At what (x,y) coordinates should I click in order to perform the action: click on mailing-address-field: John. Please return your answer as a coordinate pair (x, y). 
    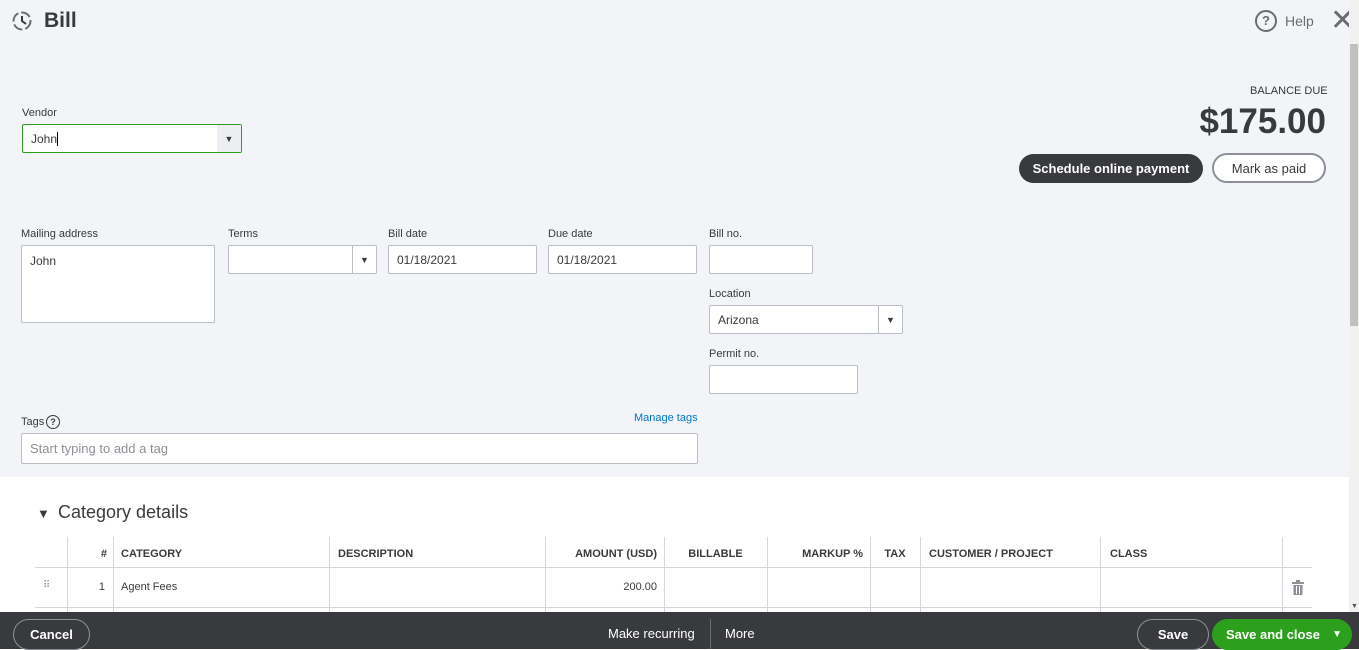
    Looking at the image, I should click on (118, 284).